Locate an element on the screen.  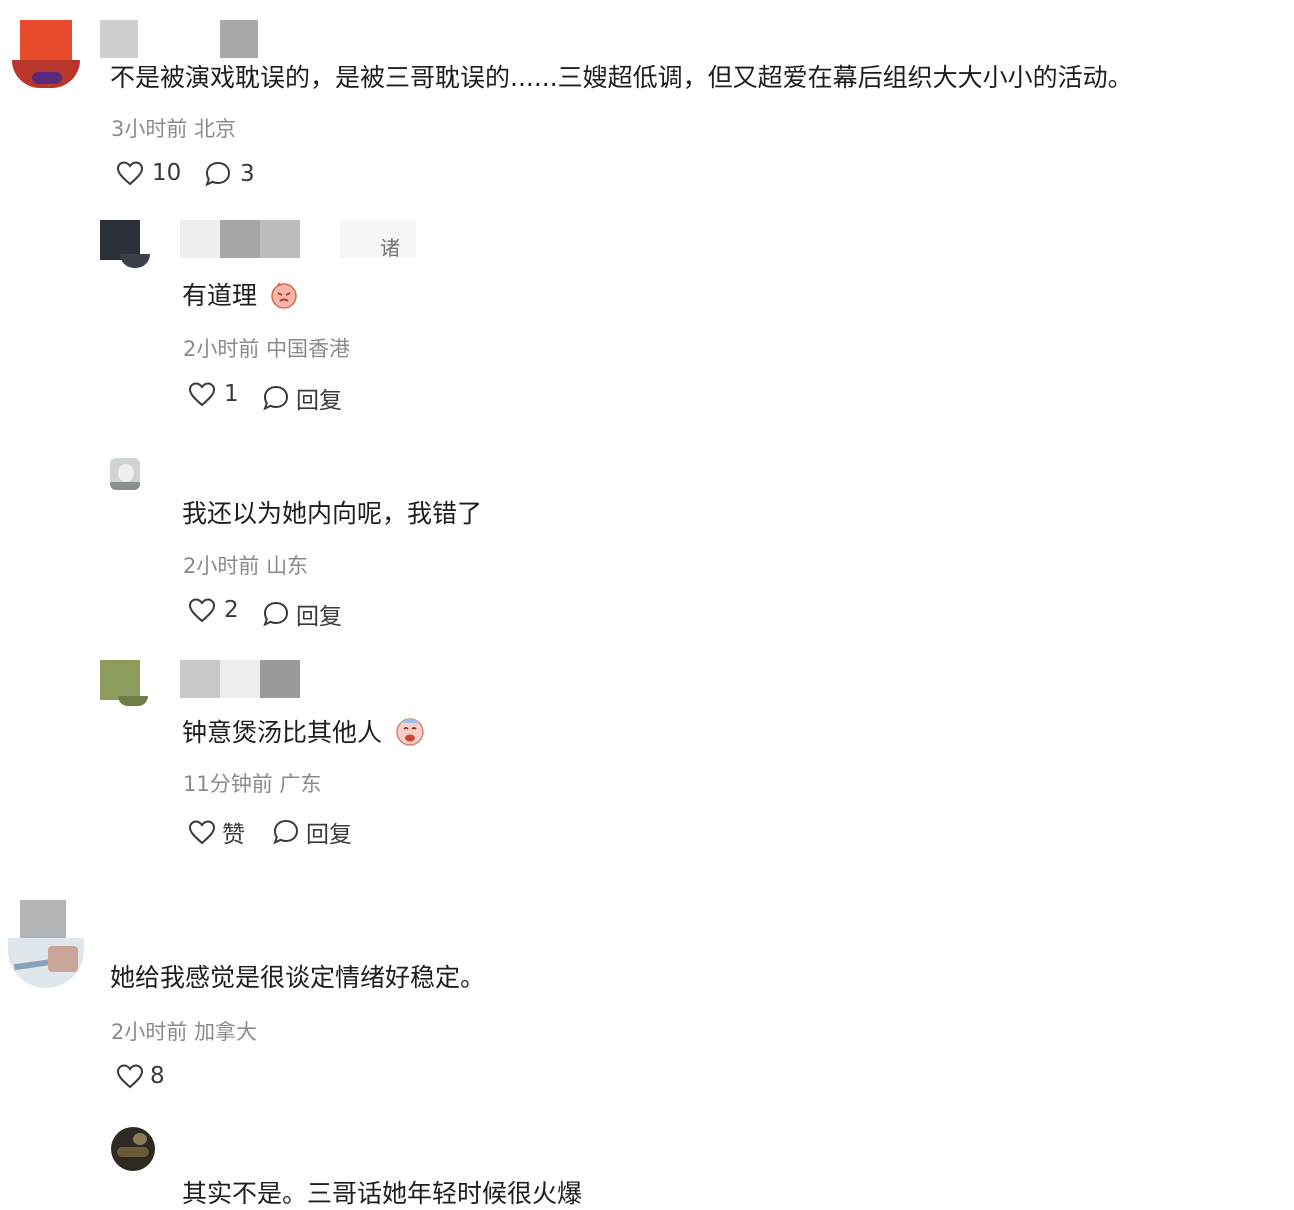
comment-meta: 3小时前 北京 is located at coordinates (173, 128).